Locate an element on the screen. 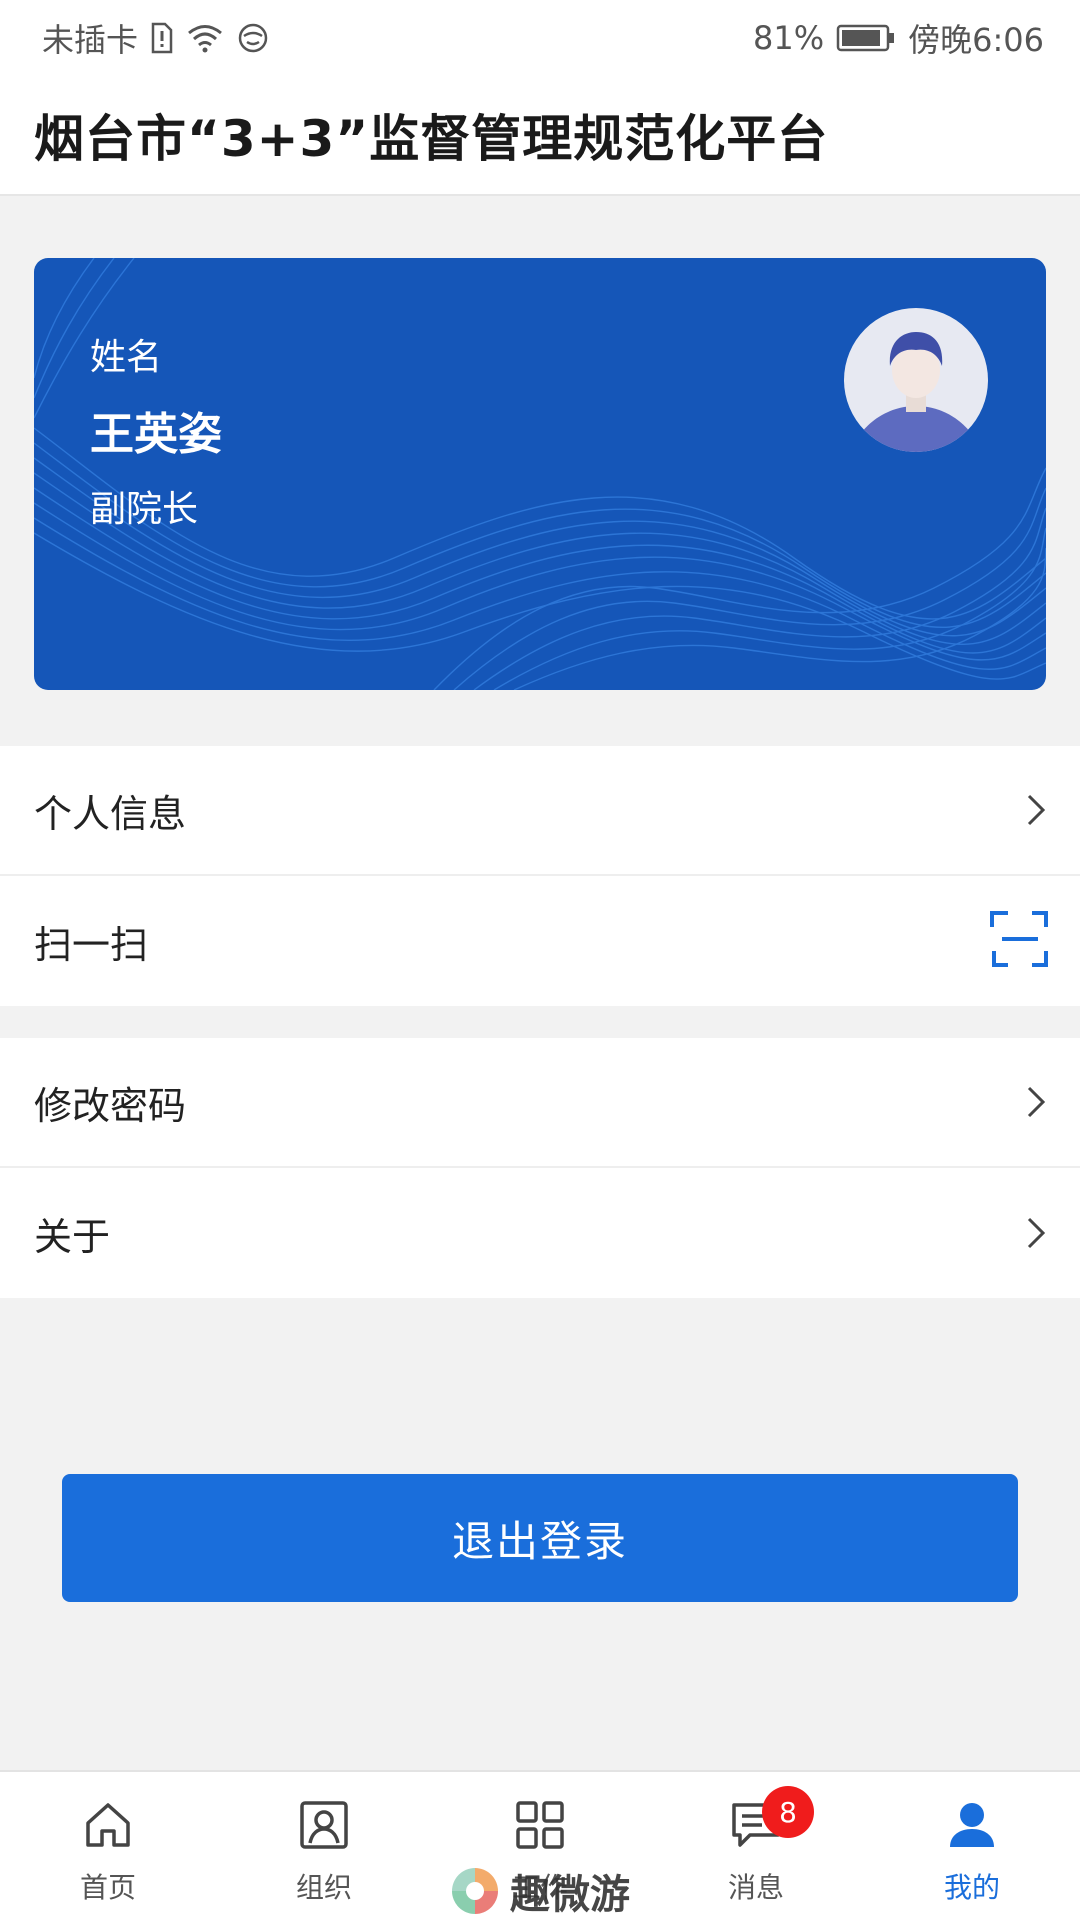 The image size is (1080, 1920). tab-messages: 消息 8 is located at coordinates (756, 1846).